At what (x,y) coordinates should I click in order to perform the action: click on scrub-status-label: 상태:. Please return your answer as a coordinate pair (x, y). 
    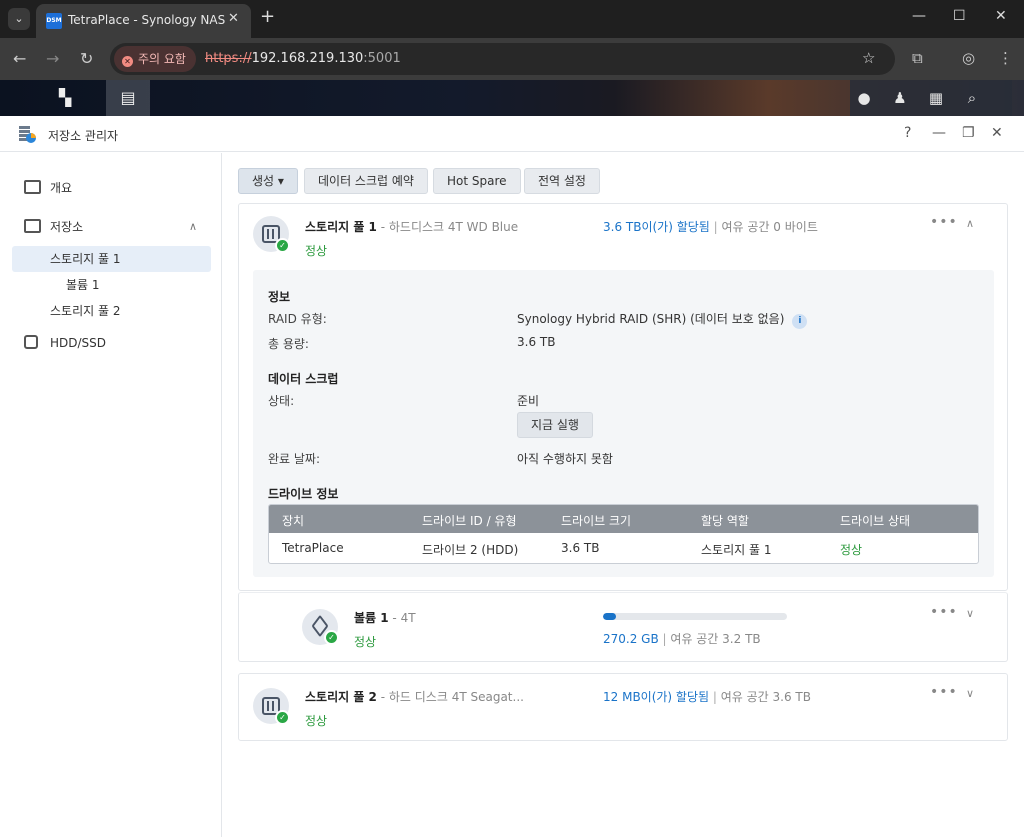
    Looking at the image, I should click on (281, 401).